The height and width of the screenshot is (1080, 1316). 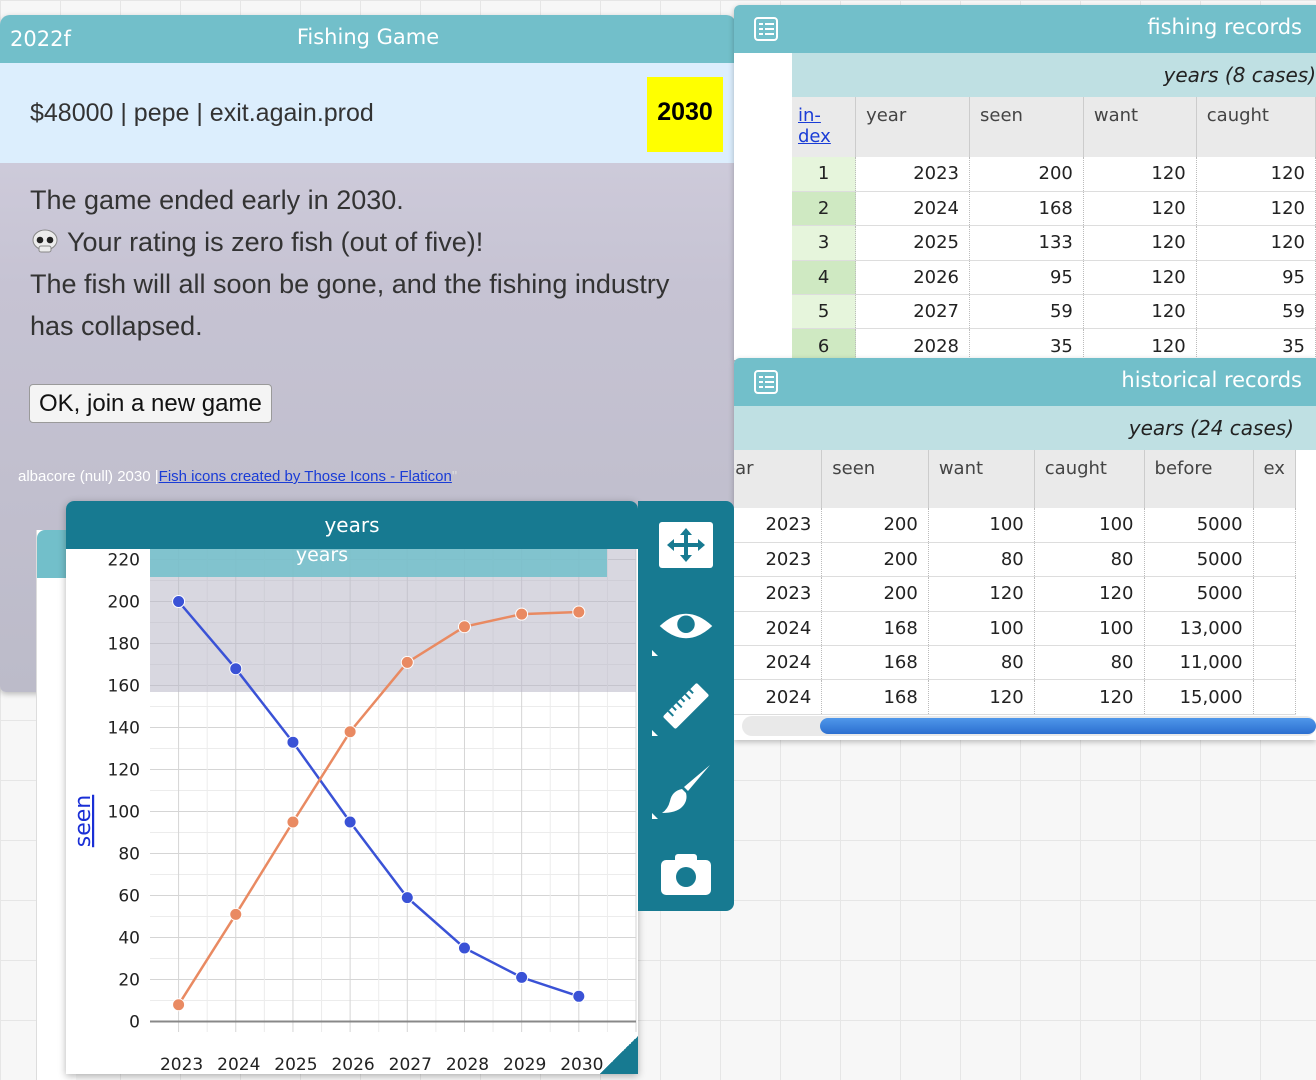 I want to click on table-row: 2024 168 120 120 15,000, so click(x=1015, y=697).